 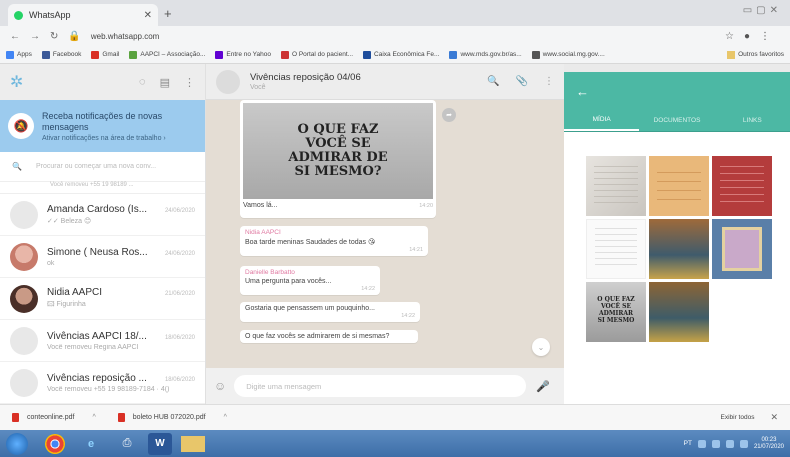 I want to click on aapci-icon, so click(x=133, y=54).